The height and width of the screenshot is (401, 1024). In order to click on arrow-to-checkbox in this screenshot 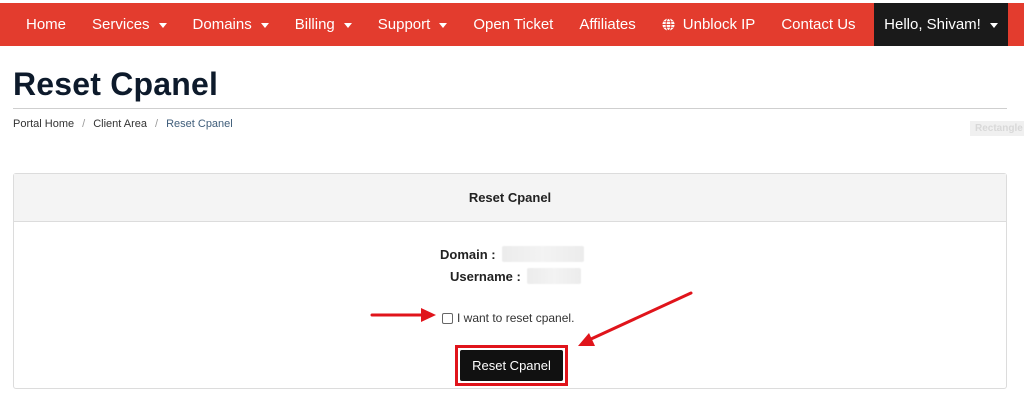, I will do `click(403, 315)`.